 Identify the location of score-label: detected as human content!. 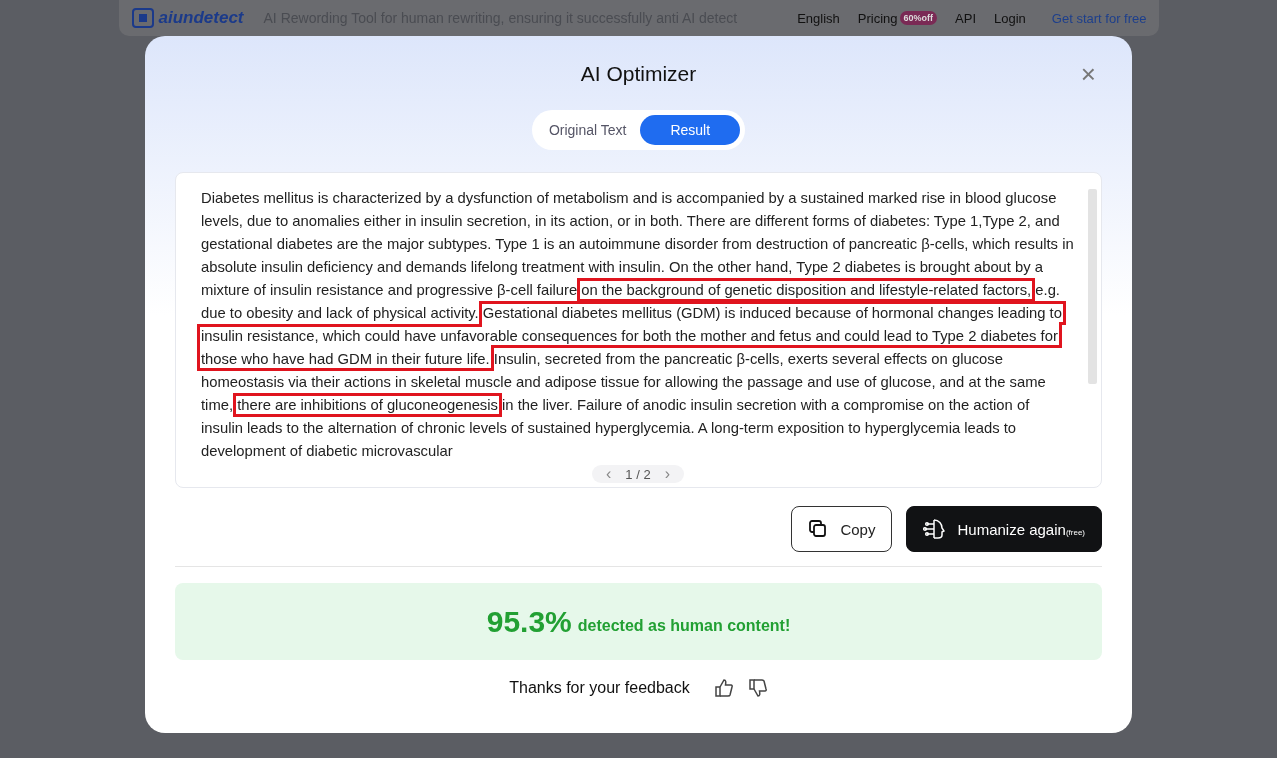
(684, 625).